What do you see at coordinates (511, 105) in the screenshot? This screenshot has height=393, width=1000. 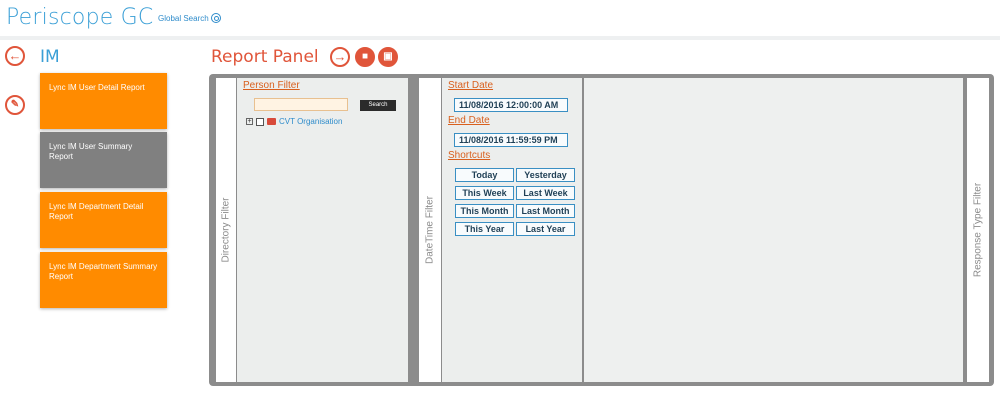 I see `start-date-input: 11/08/2016 12:00:00 AM` at bounding box center [511, 105].